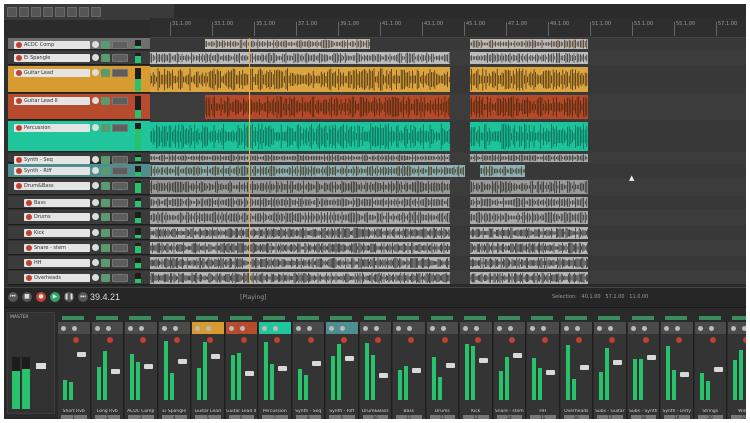  What do you see at coordinates (677, 367) in the screenshot?
I see `mixer-strip: Synth - Dirty 19` at bounding box center [677, 367].